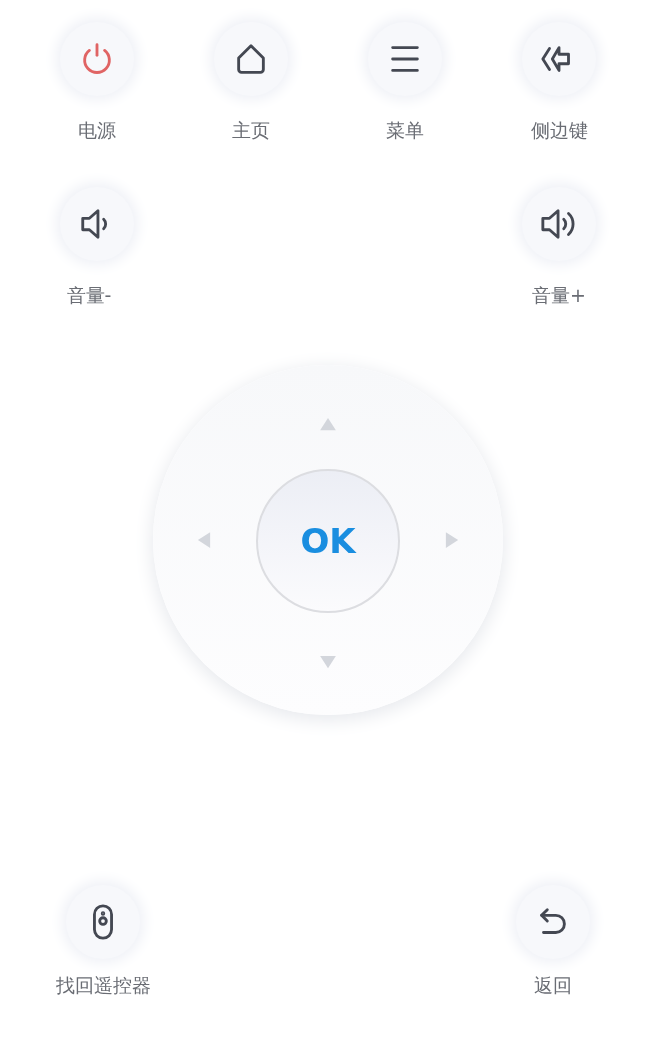 The image size is (656, 1038). Describe the element at coordinates (405, 130) in the screenshot. I see `button-label: 菜单` at that location.